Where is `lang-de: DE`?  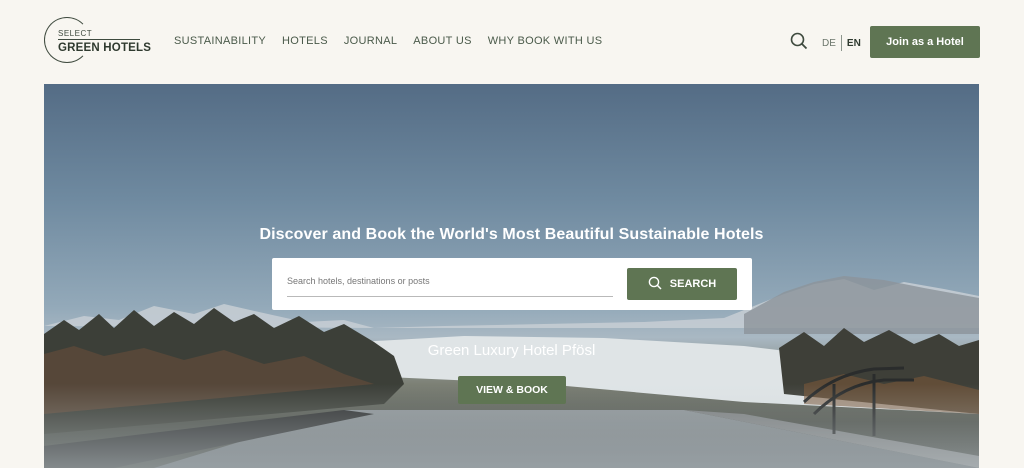
lang-de: DE is located at coordinates (829, 43).